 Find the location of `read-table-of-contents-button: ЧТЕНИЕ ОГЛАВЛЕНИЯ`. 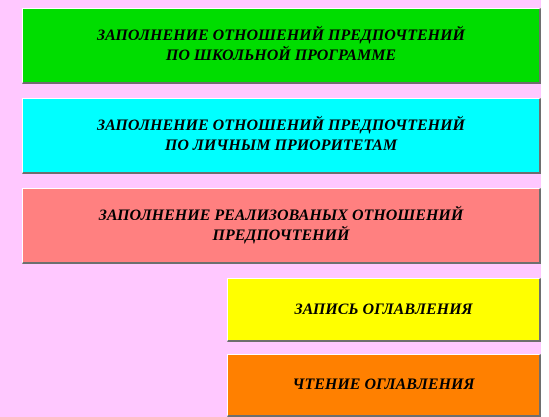

read-table-of-contents-button: ЧТЕНИЕ ОГЛАВЛЕНИЯ is located at coordinates (384, 385).